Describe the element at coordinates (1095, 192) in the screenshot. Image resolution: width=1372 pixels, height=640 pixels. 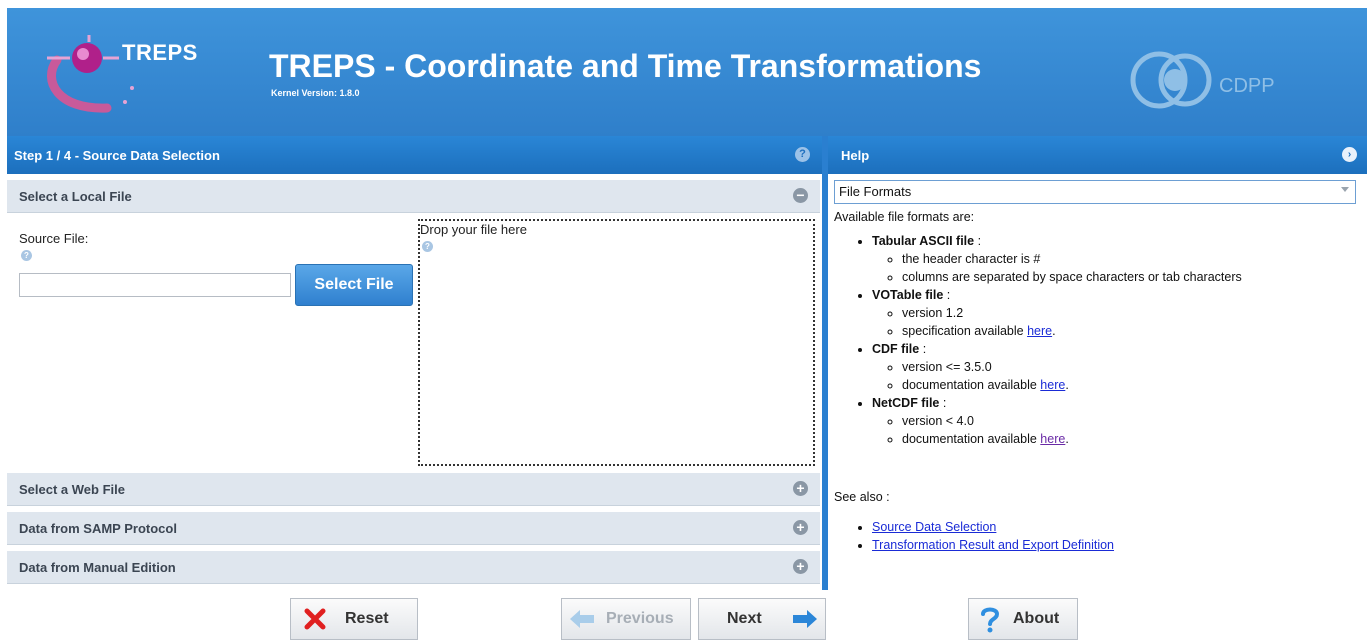
I see `help-topic-select: File Formats` at that location.